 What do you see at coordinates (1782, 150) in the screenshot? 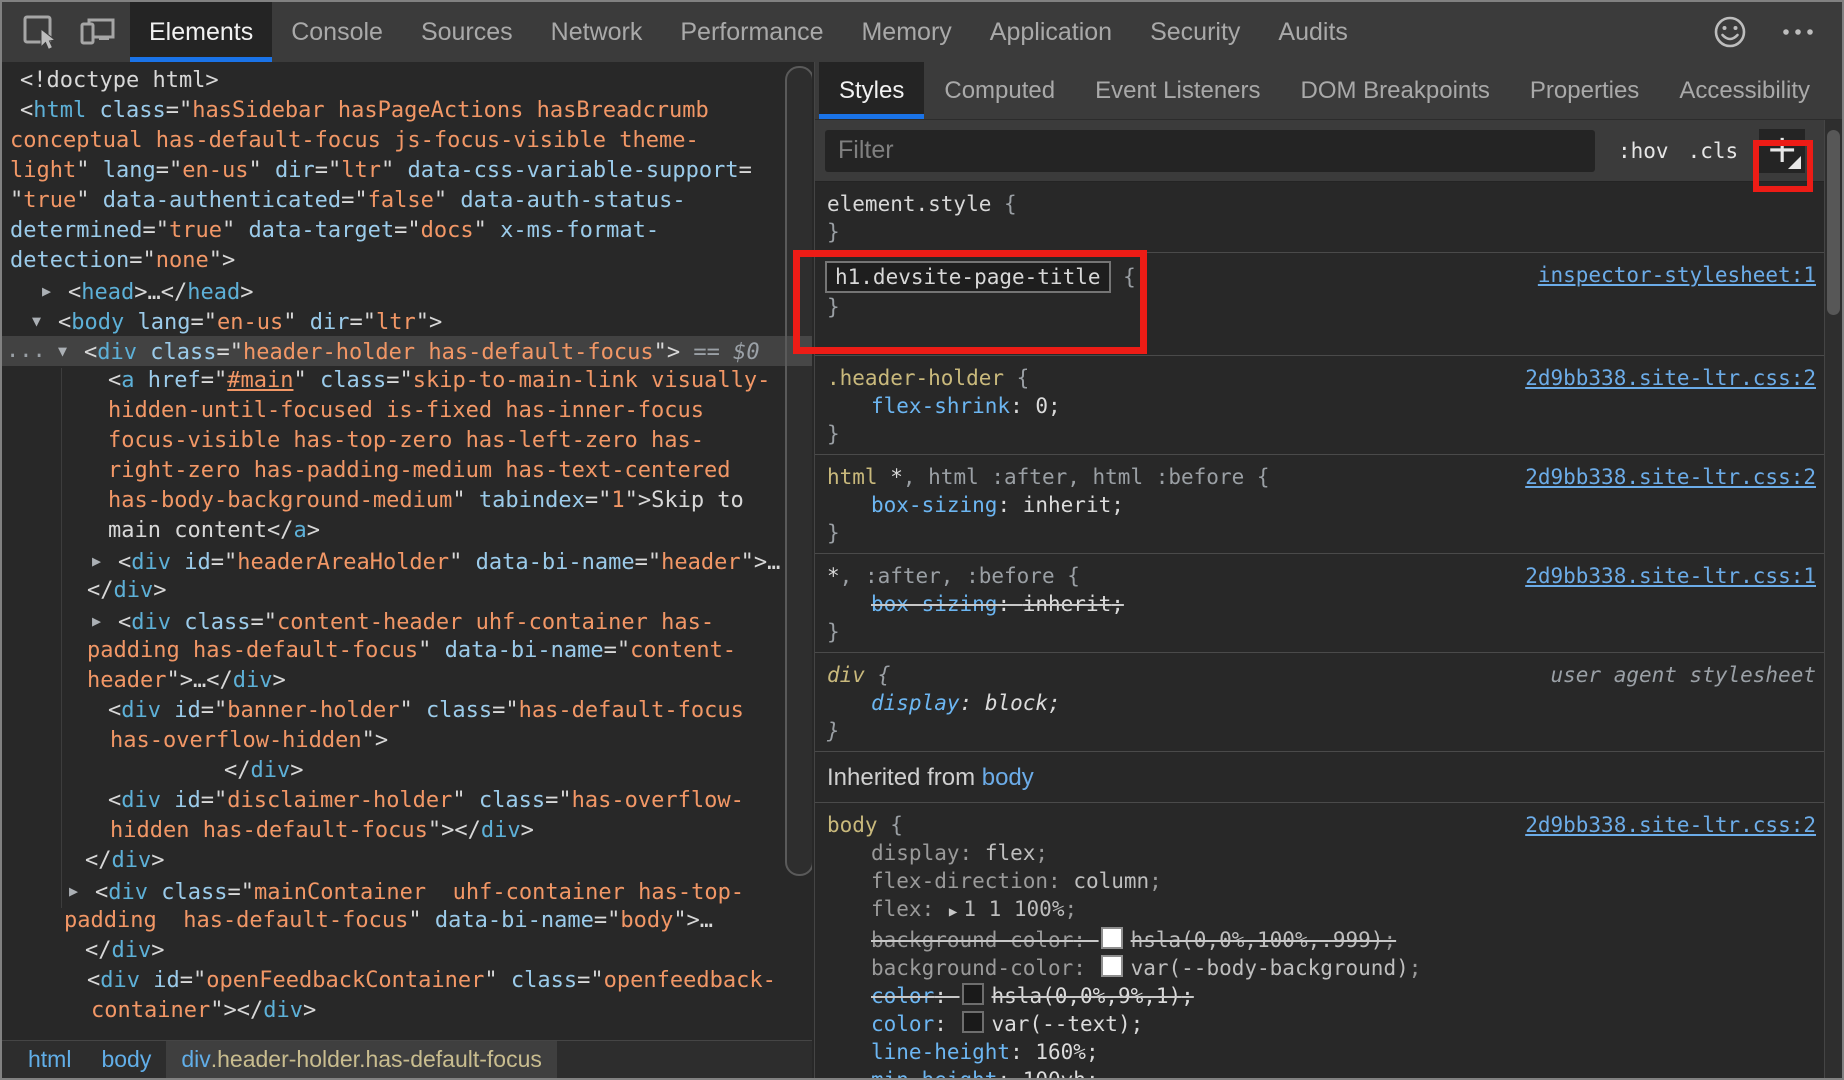
I see `new-style-rule-button: +` at bounding box center [1782, 150].